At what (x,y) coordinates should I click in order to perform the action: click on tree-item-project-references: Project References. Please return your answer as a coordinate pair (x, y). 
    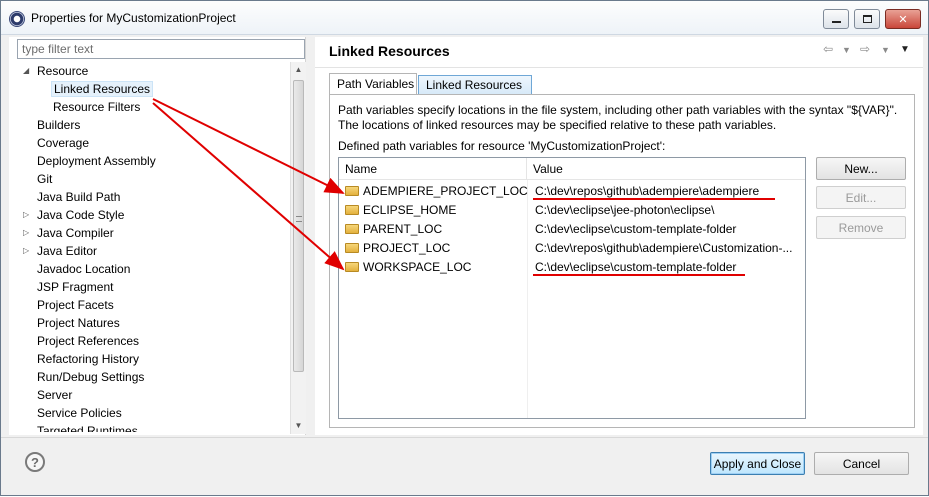
    Looking at the image, I should click on (88, 341).